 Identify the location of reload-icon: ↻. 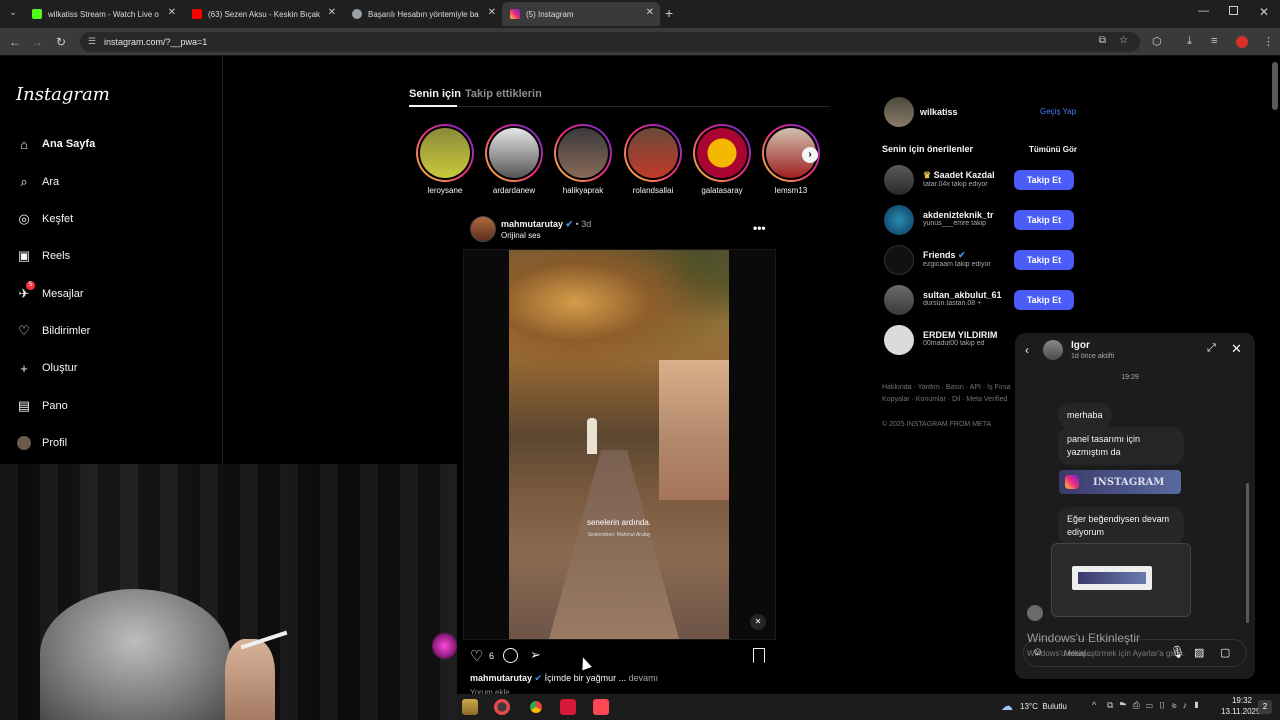
(61, 42).